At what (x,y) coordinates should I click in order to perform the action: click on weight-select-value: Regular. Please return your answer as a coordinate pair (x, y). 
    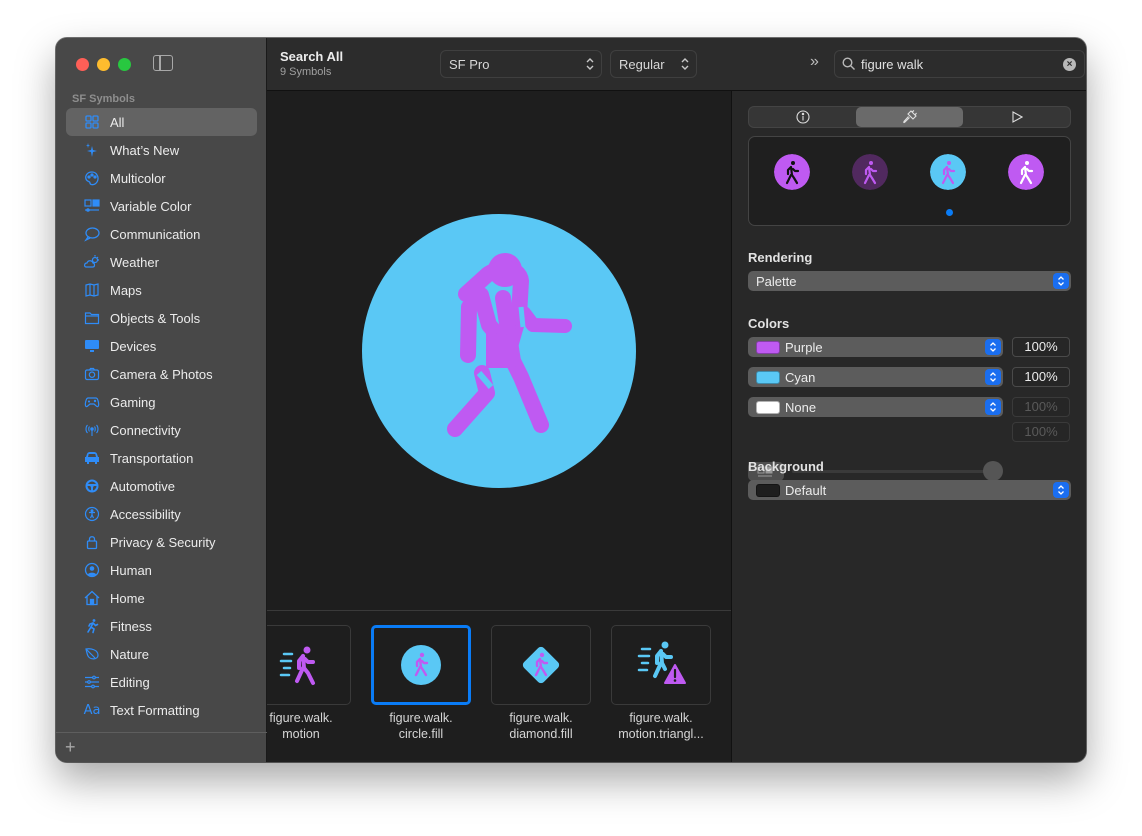
    Looking at the image, I should click on (642, 64).